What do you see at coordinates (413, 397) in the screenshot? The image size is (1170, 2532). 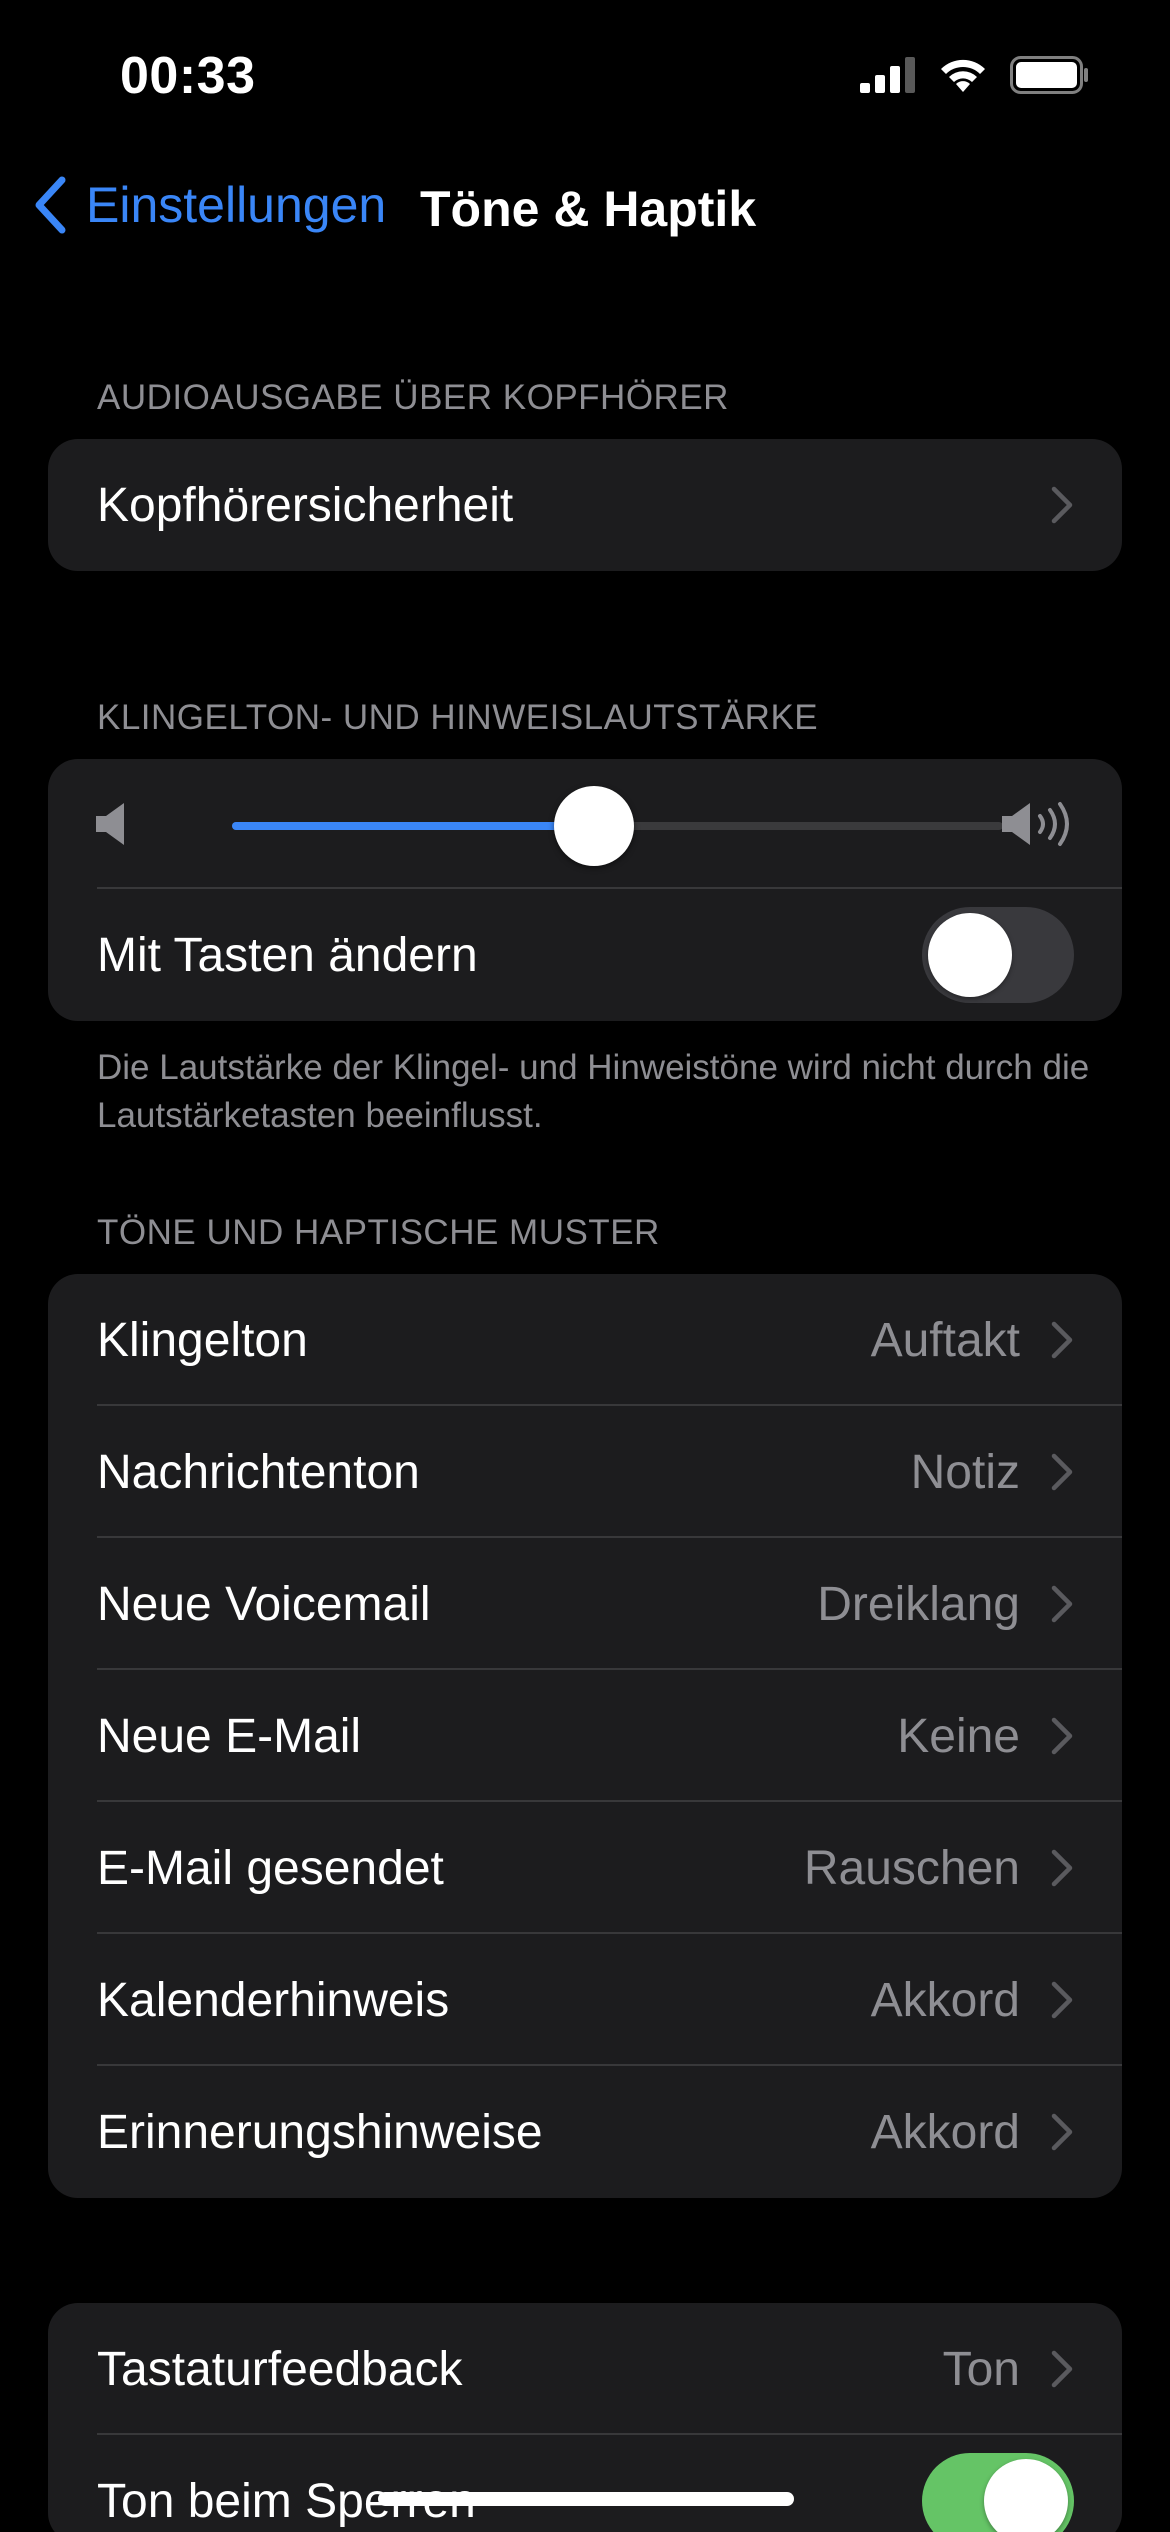 I see `section-header-headphones: AUDIOAUSGABE ÜBER KOPFHÖRER` at bounding box center [413, 397].